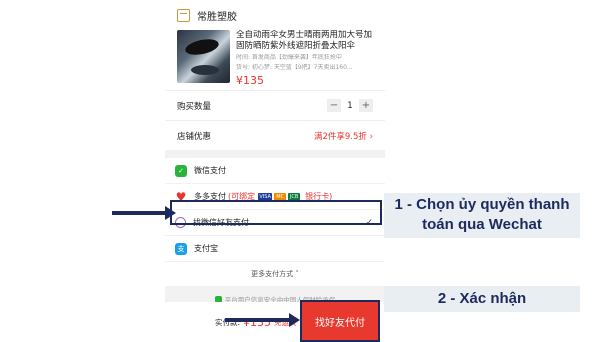 The width and height of the screenshot is (600, 342). What do you see at coordinates (210, 170) in the screenshot?
I see `payment-label-wechat: 微信支付` at bounding box center [210, 170].